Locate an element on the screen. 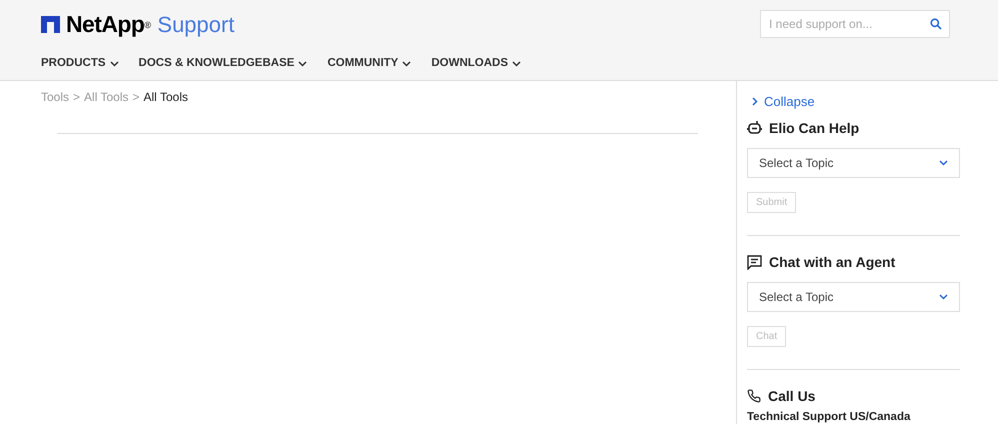  nav-menu: DOCS & KNOWLEDGEBASE is located at coordinates (223, 63).